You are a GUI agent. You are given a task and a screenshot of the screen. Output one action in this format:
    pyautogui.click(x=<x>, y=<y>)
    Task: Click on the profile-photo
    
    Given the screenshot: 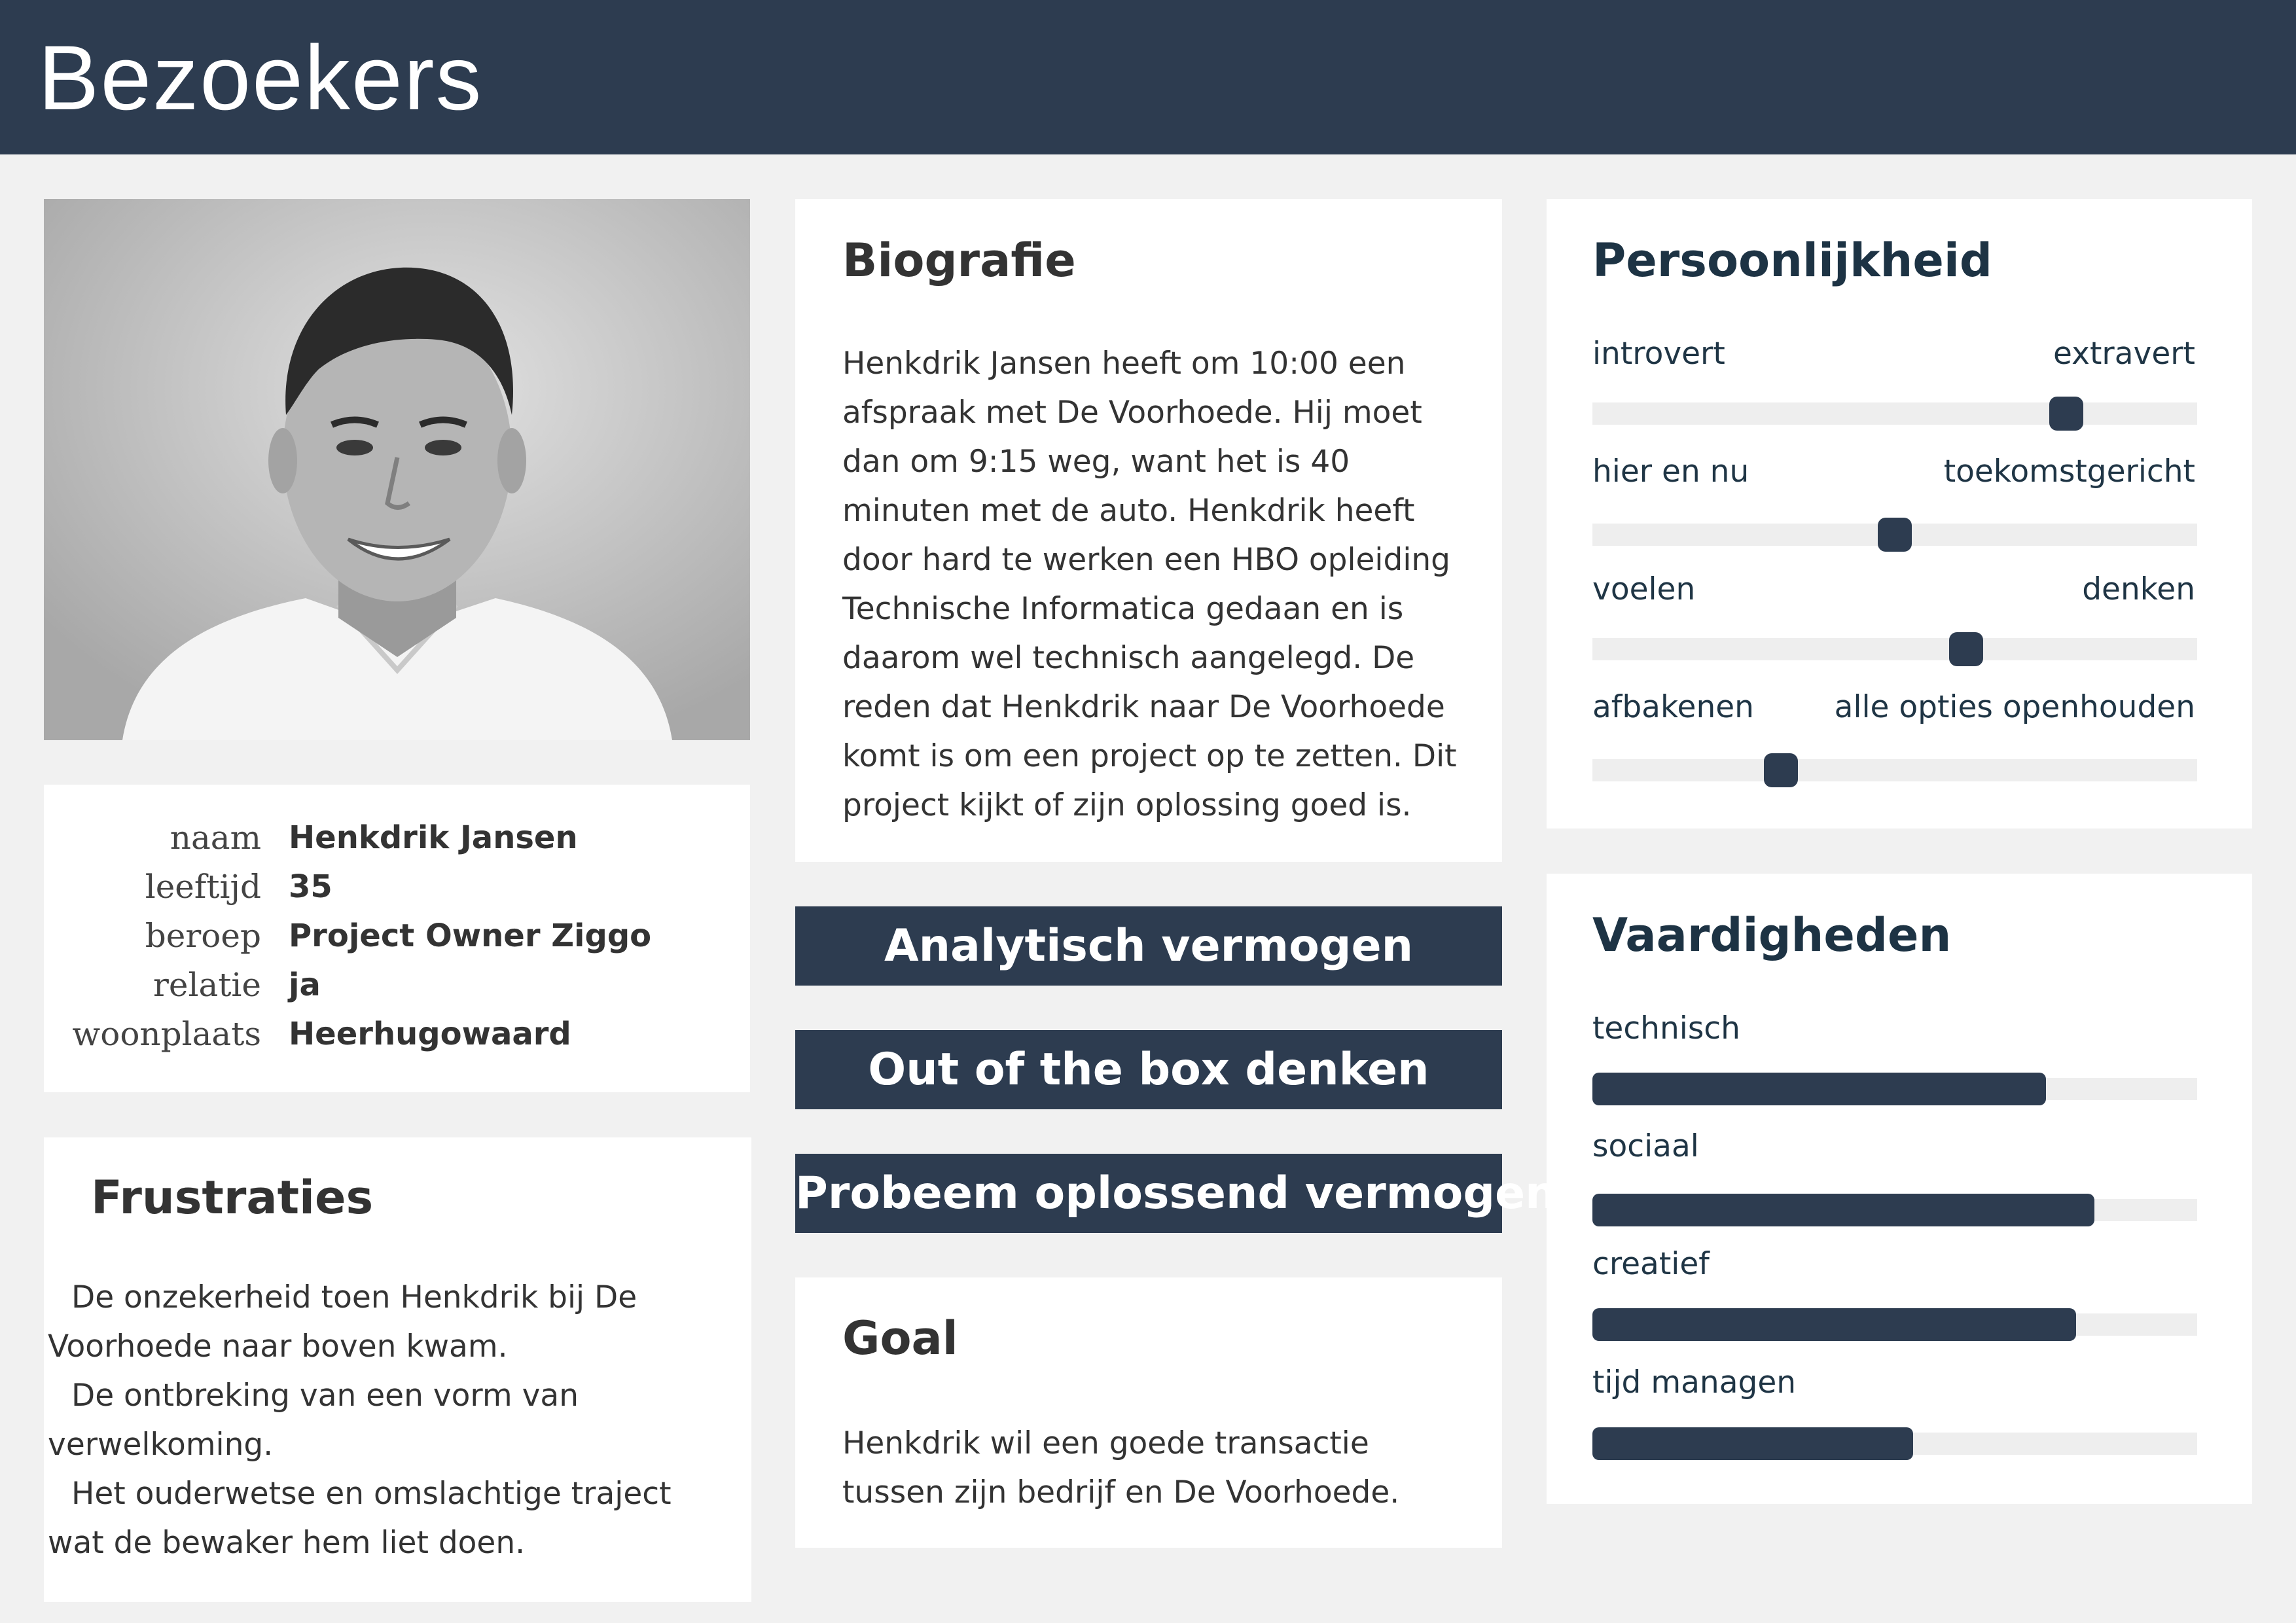 What is the action you would take?
    pyautogui.click(x=397, y=469)
    